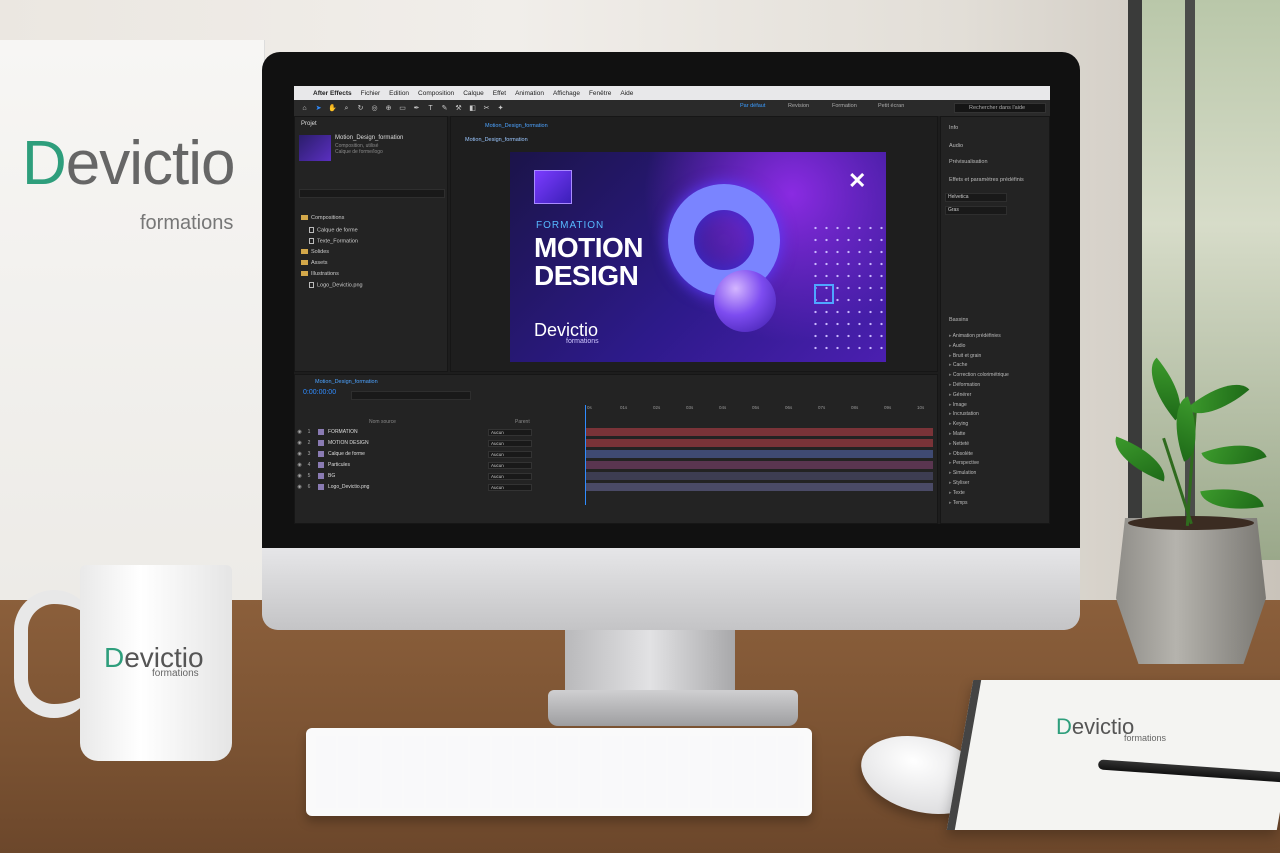 This screenshot has height=853, width=1280. What do you see at coordinates (444, 108) in the screenshot?
I see `brush-tool-icon: ✎` at bounding box center [444, 108].